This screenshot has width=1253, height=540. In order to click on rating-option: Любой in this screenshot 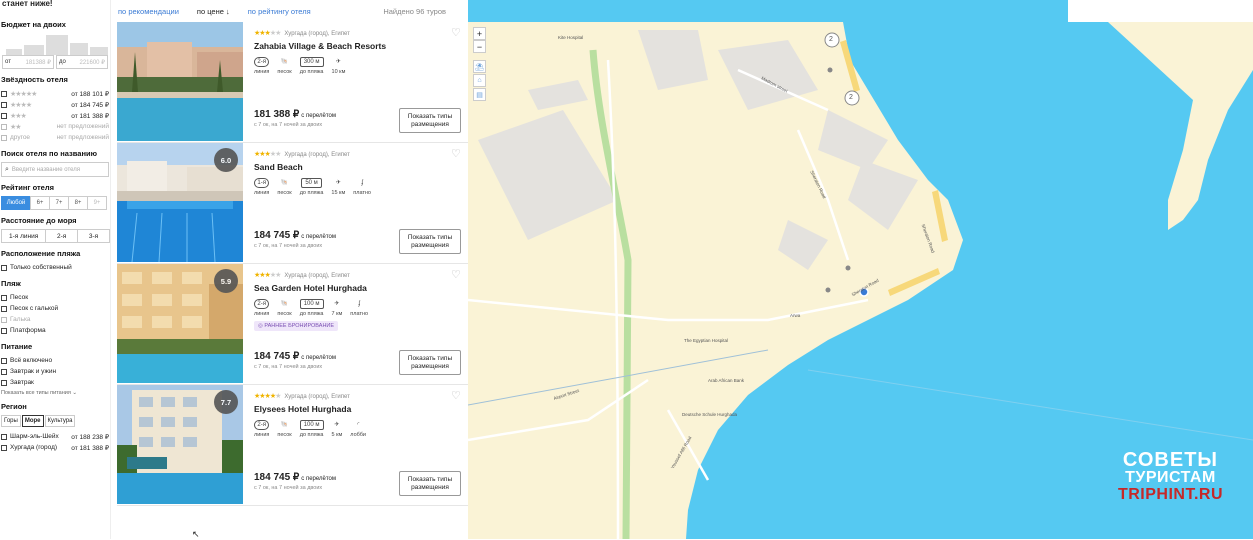, I will do `click(16, 203)`.